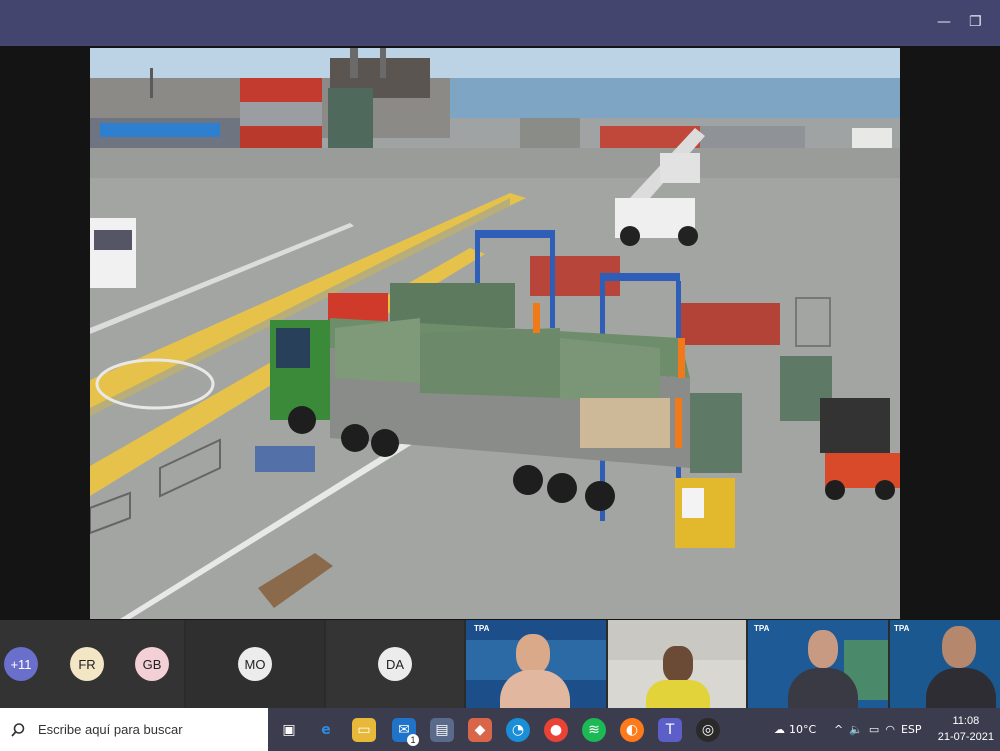 The height and width of the screenshot is (751, 1000). Describe the element at coordinates (890, 729) in the screenshot. I see `wifi-icon: ◠` at that location.